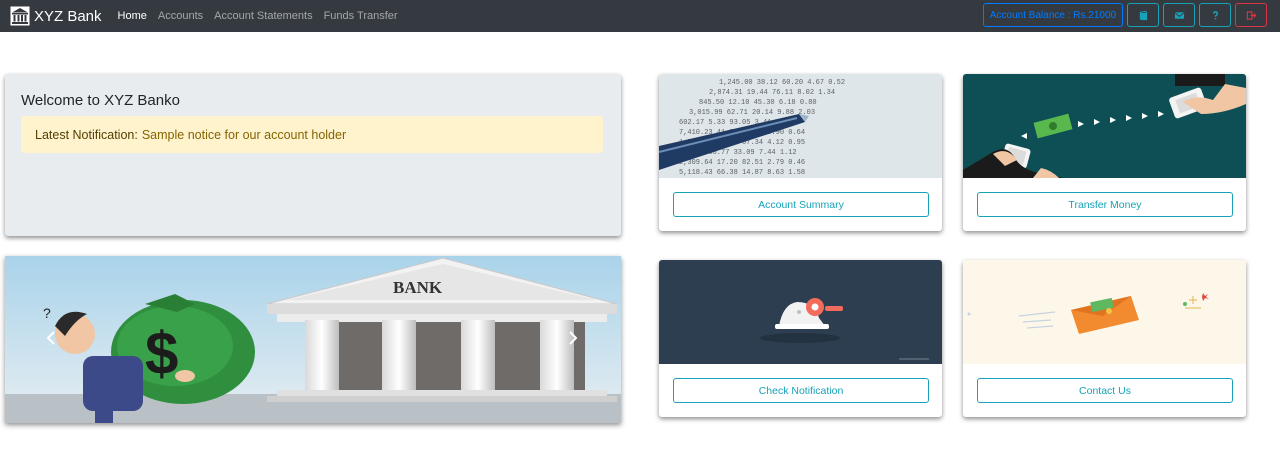  Describe the element at coordinates (1125, 15) in the screenshot. I see `navbar-actions: Account Balance : Rs.21000` at that location.